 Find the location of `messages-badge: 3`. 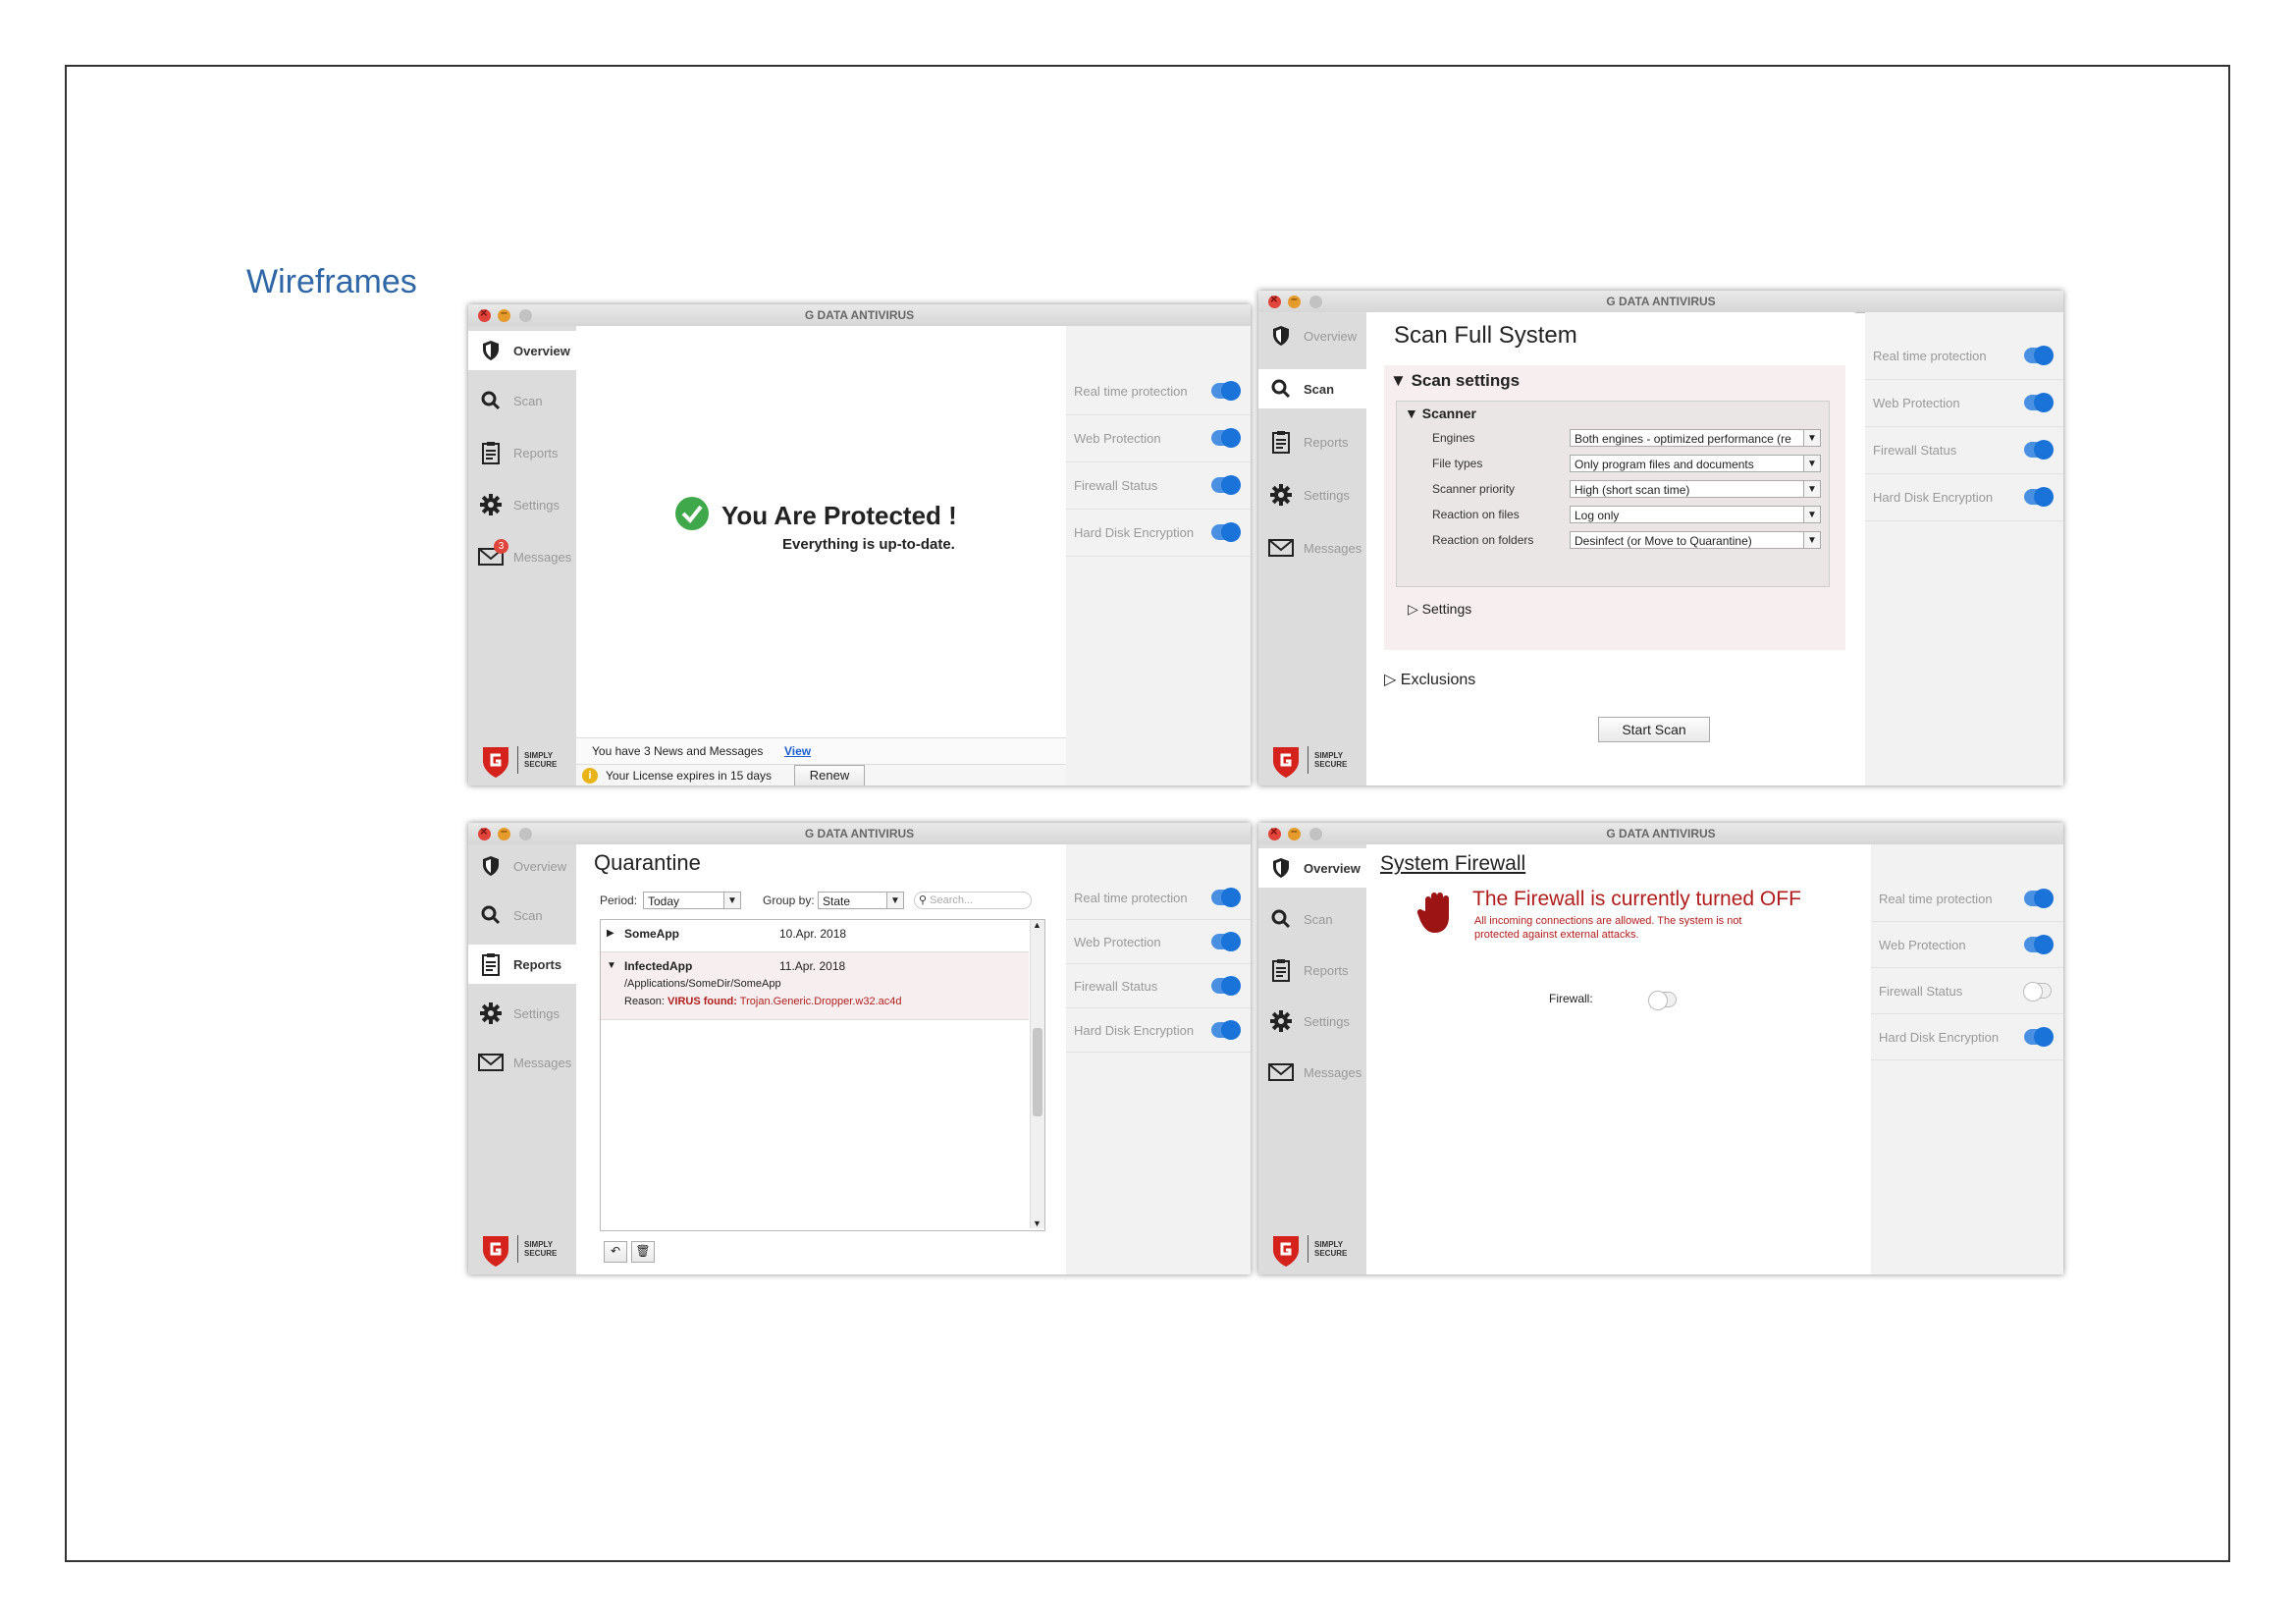

messages-badge: 3 is located at coordinates (501, 546).